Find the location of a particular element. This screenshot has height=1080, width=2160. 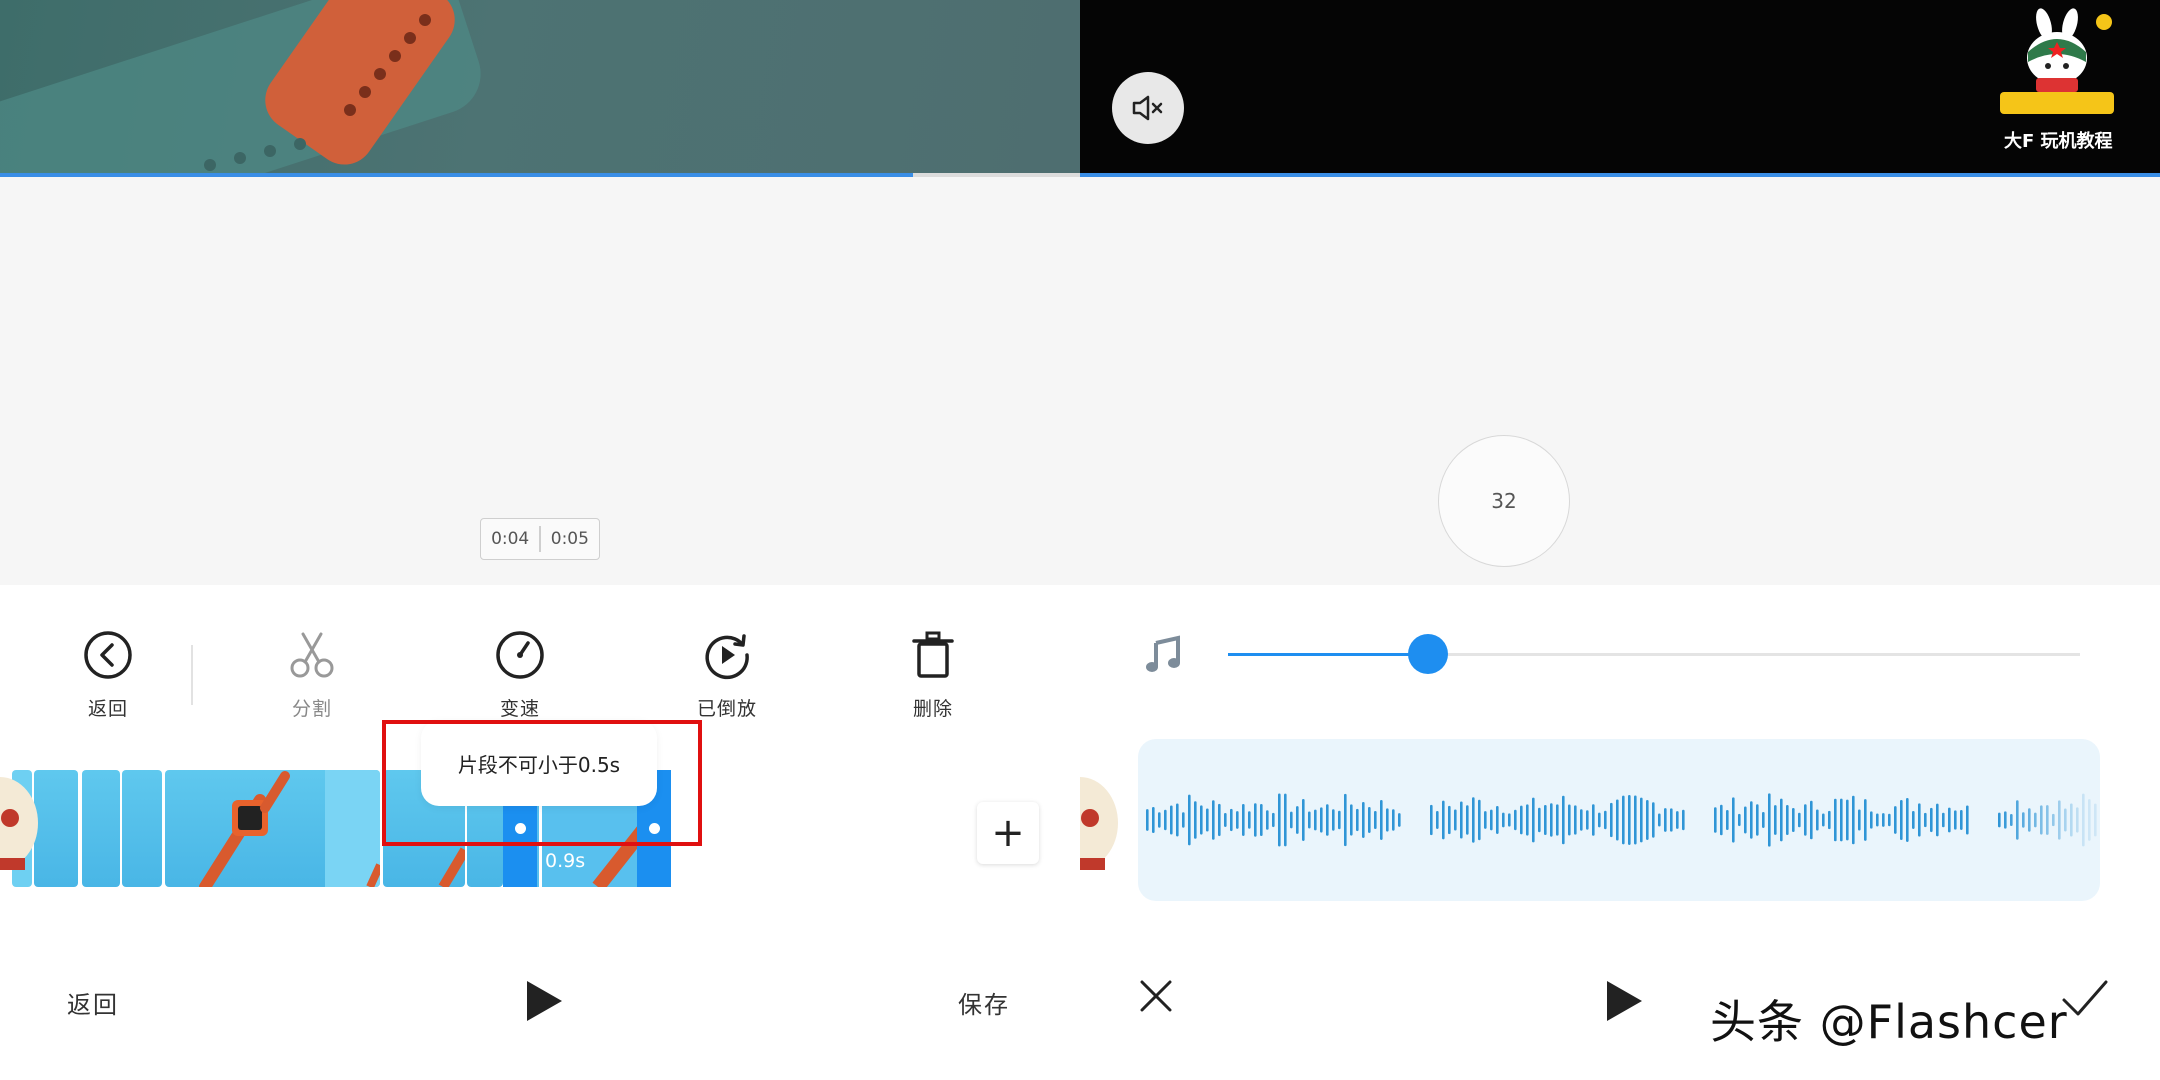

split-tool-button: 分割 is located at coordinates (312, 675).